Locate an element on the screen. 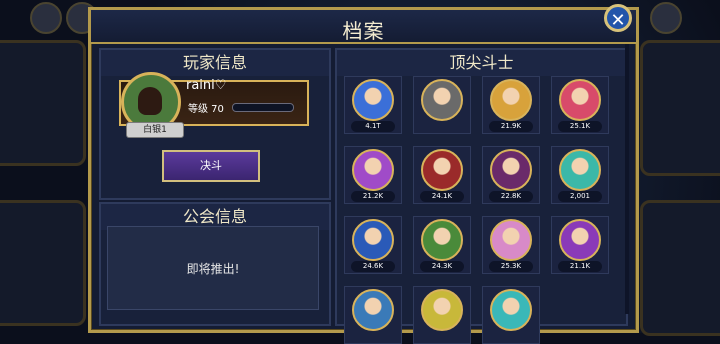 Image resolution: width=720 pixels, height=344 pixels. player-name: raini♡ is located at coordinates (206, 85).